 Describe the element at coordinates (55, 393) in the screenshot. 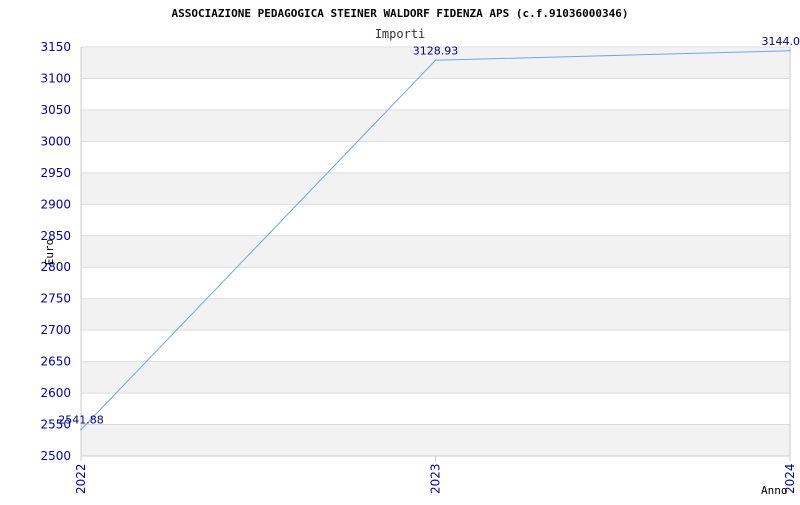

I see `y-tick-label: 2600` at that location.